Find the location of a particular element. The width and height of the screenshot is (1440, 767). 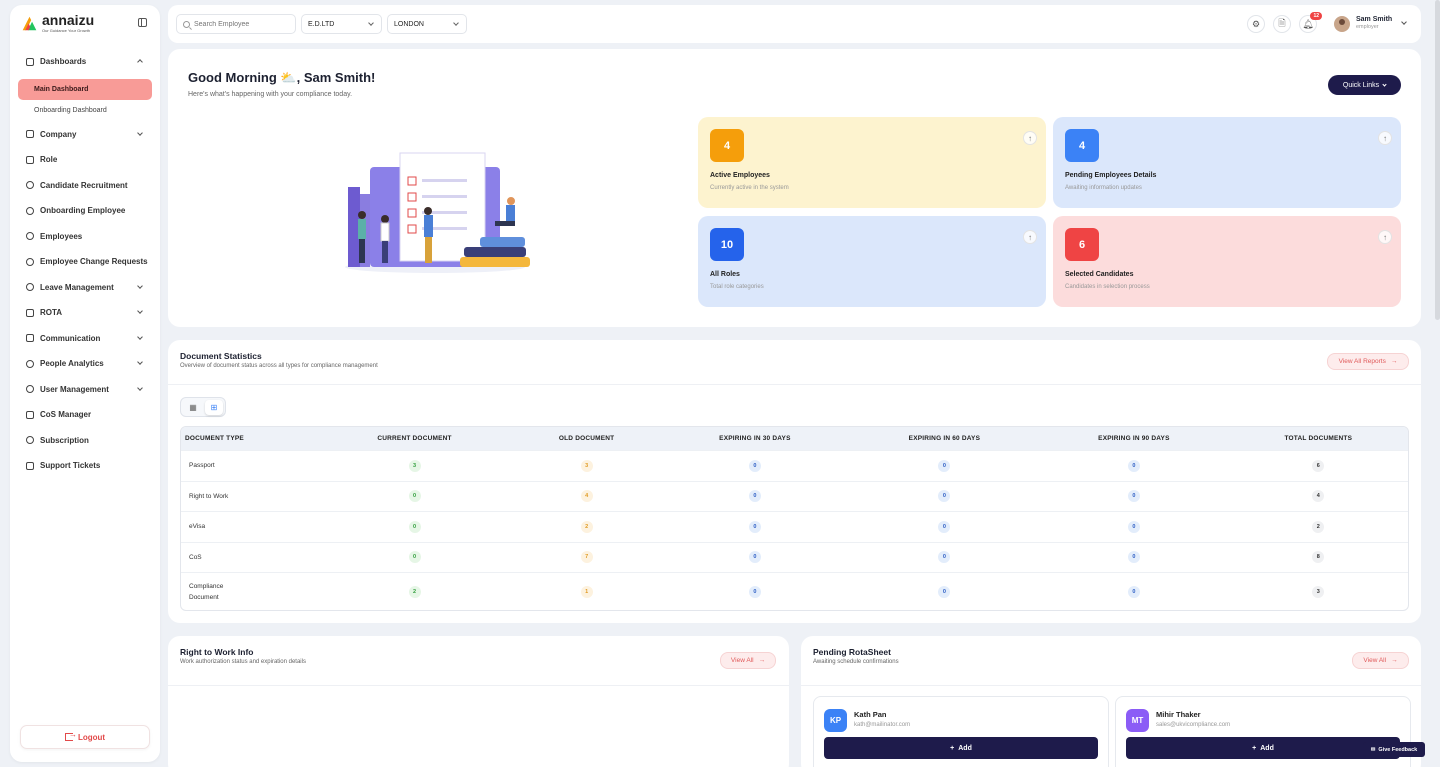

document-type: Compliance Document is located at coordinates (248, 591).